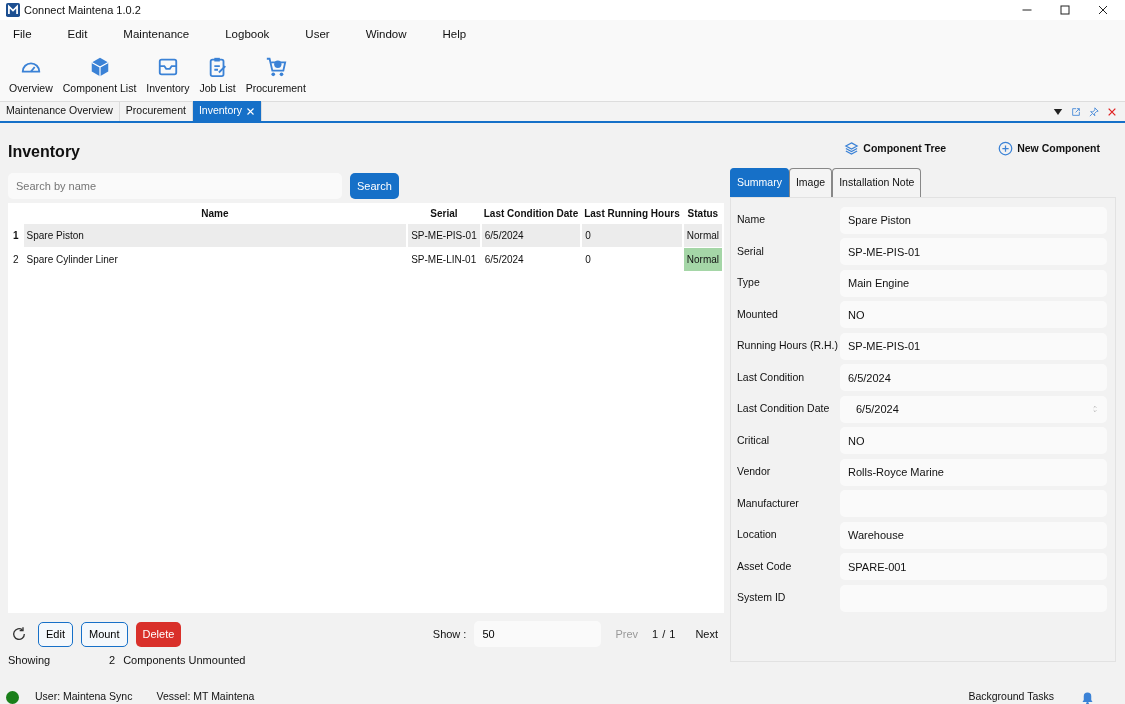 This screenshot has width=1125, height=704. I want to click on column-header: Last Running Hours, so click(632, 213).